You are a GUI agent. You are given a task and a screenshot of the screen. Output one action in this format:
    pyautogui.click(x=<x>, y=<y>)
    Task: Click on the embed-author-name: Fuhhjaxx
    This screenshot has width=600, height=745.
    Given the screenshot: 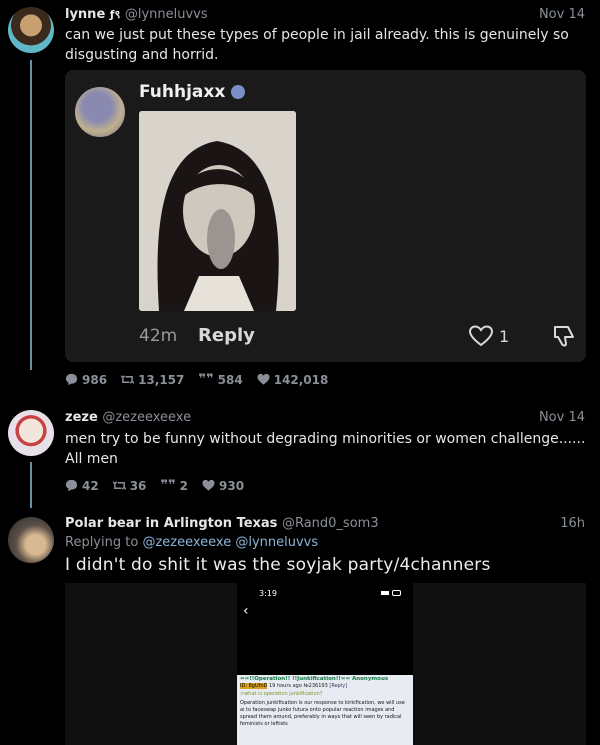 What is the action you would take?
    pyautogui.click(x=182, y=92)
    